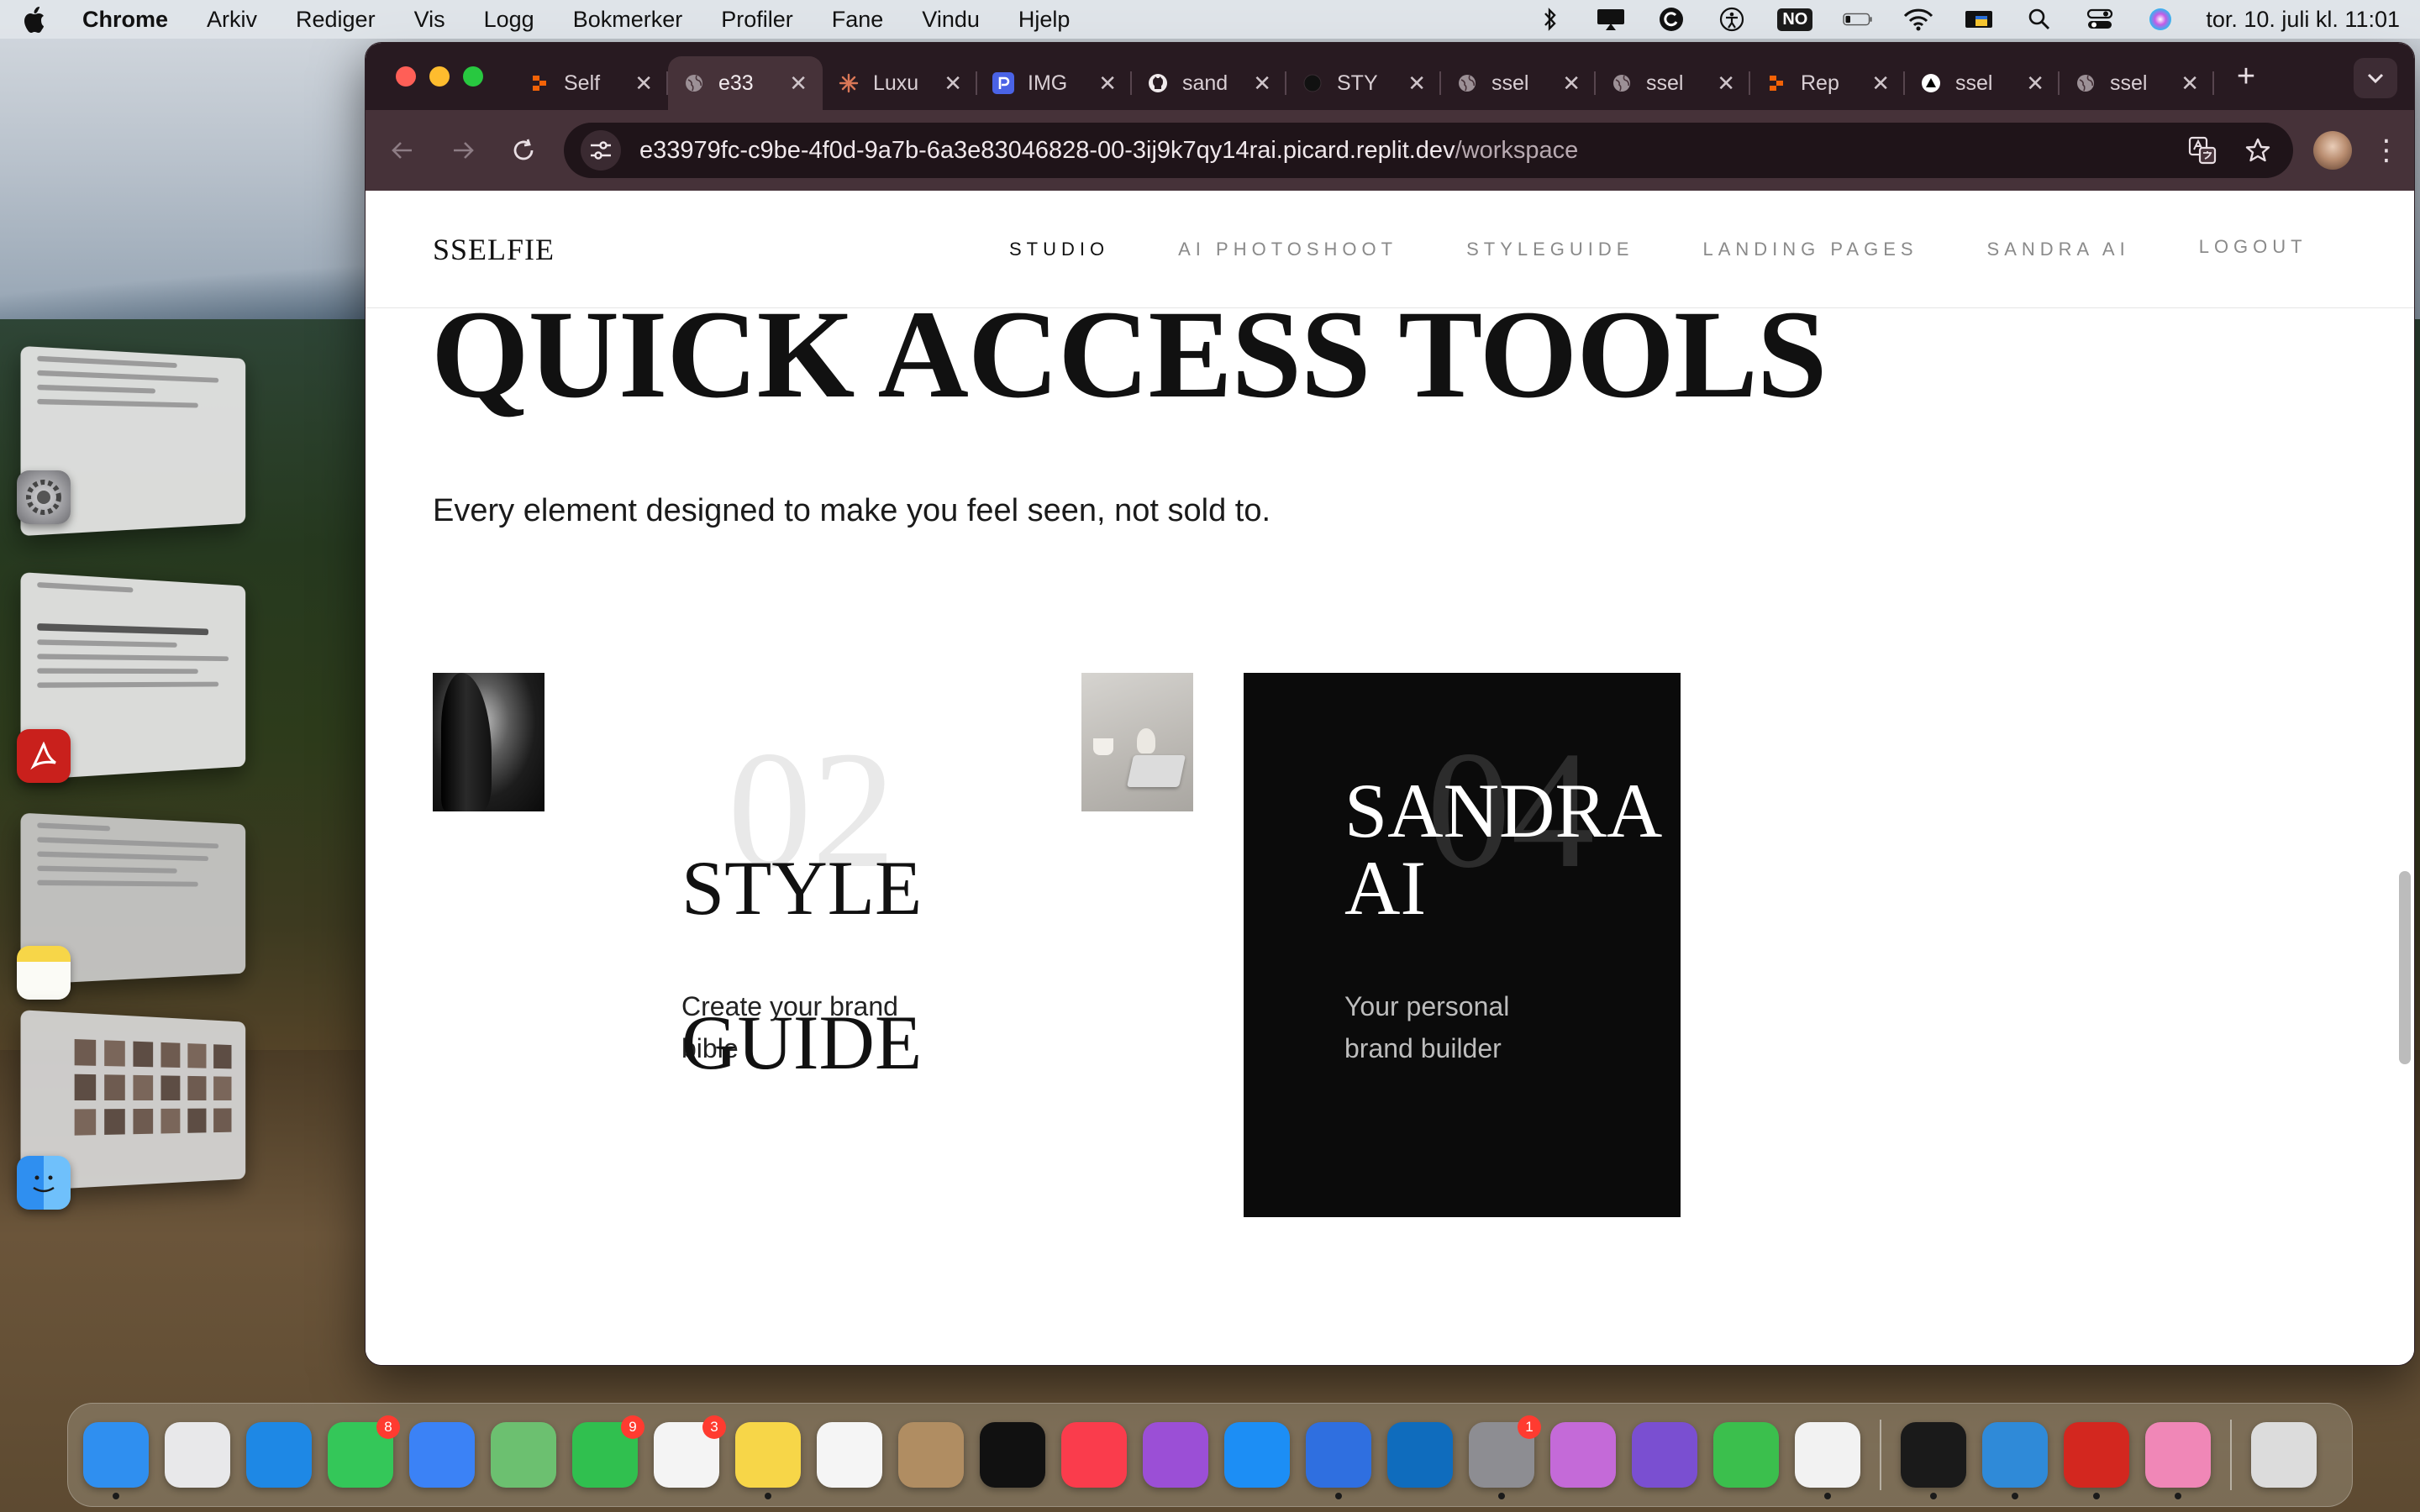 This screenshot has height=1512, width=2420. What do you see at coordinates (1175, 1455) in the screenshot?
I see `podcasts-icon` at bounding box center [1175, 1455].